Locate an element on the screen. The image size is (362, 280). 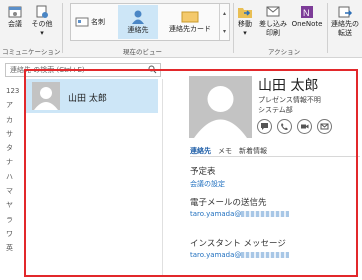
phone-icon is located at coordinates (284, 126).